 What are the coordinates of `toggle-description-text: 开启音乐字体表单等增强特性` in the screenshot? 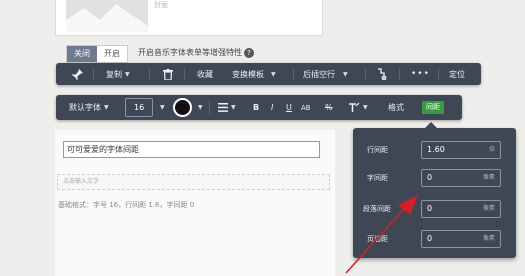 It's located at (190, 52).